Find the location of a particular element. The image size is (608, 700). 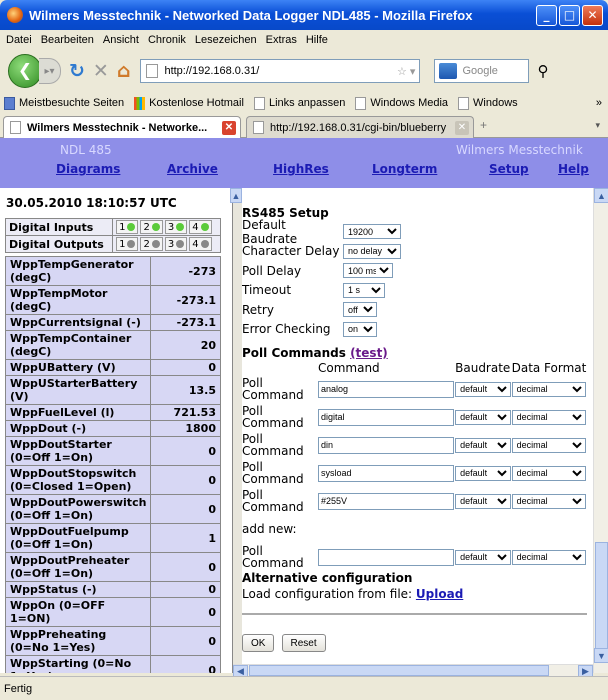

reset-button: Reset is located at coordinates (303, 643).